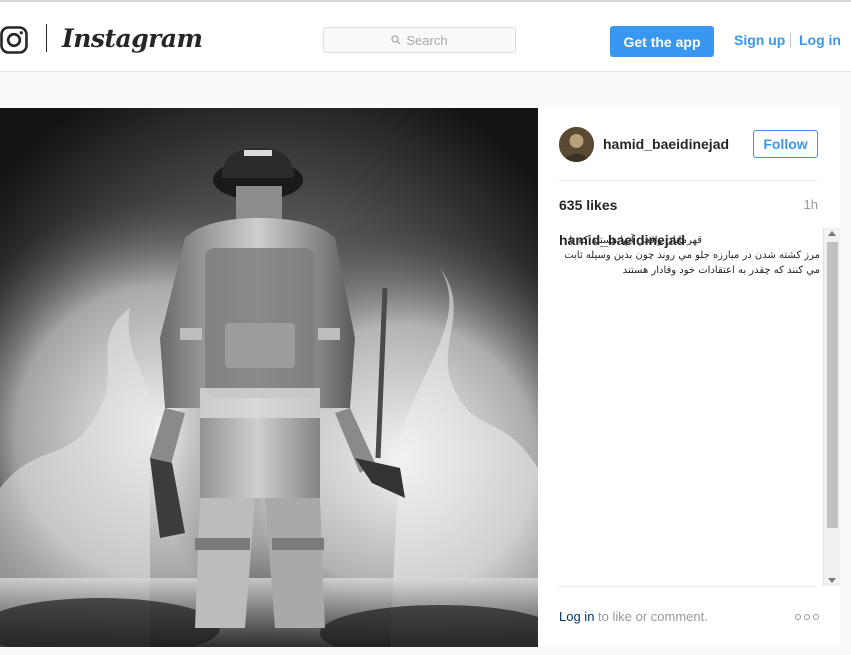  What do you see at coordinates (832, 385) in the screenshot?
I see `scrollbar-thumb` at bounding box center [832, 385].